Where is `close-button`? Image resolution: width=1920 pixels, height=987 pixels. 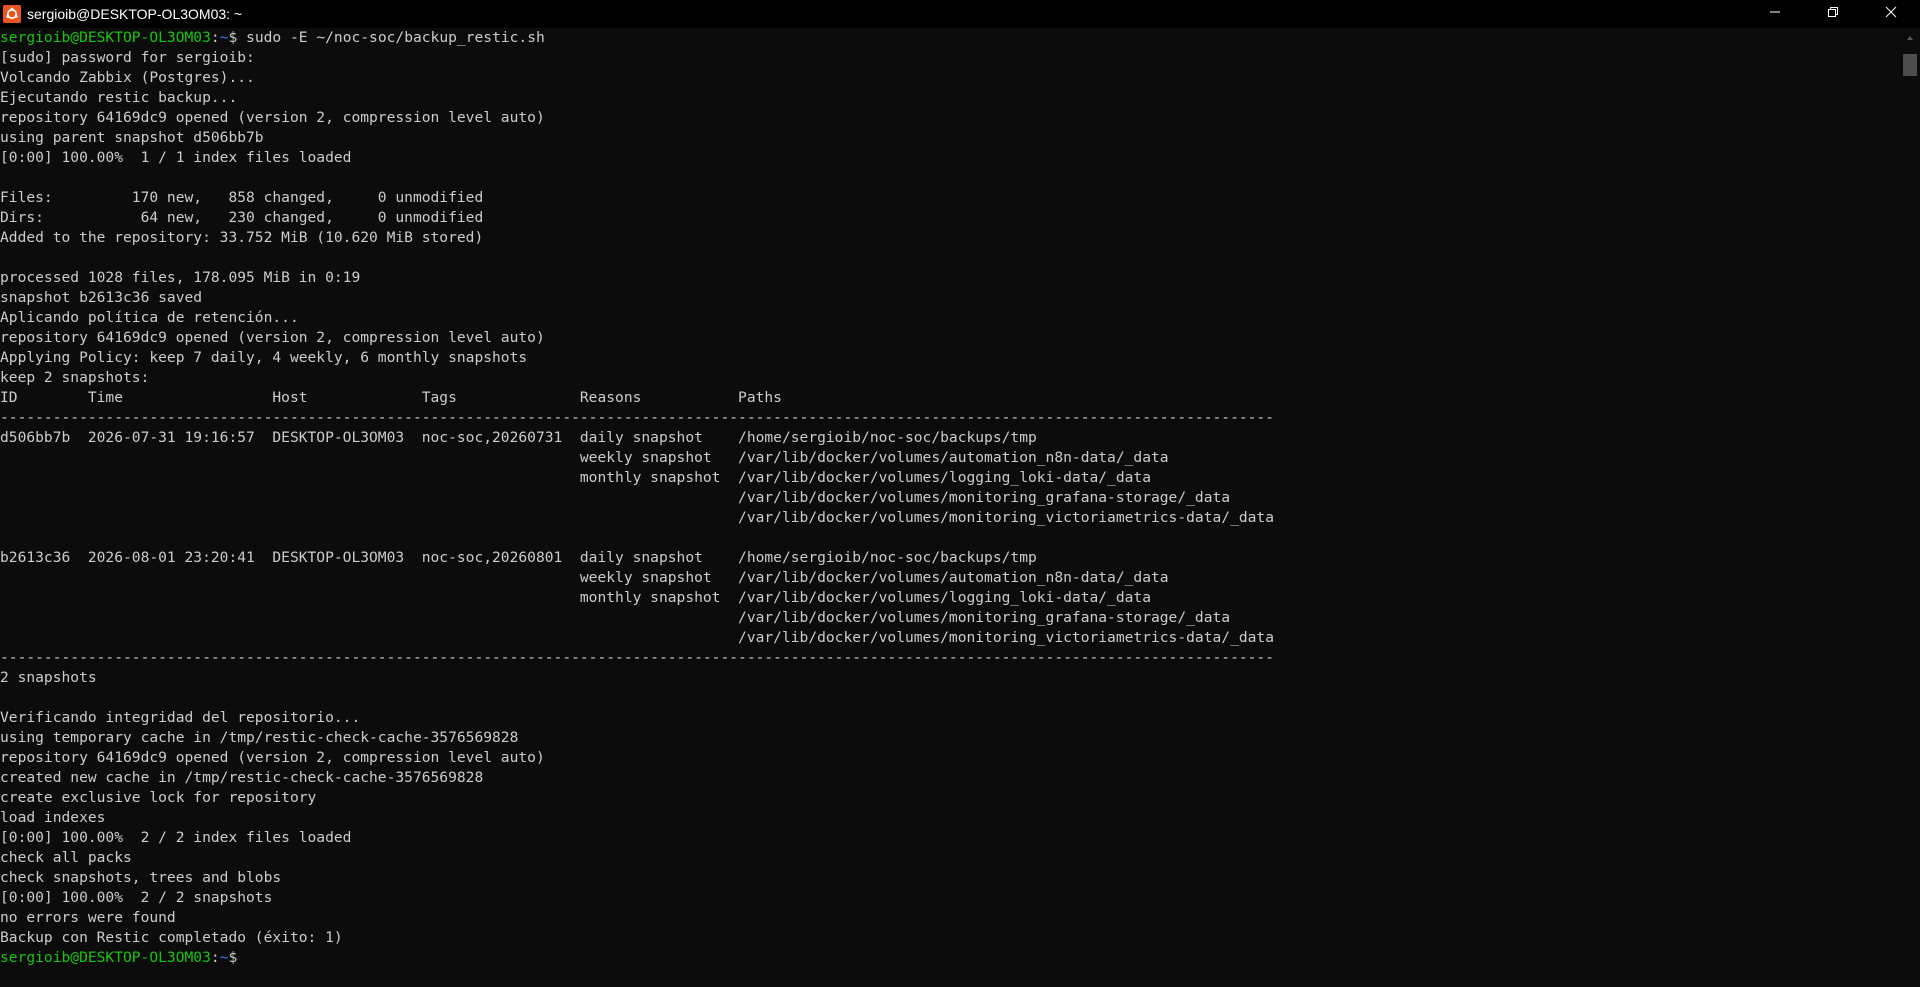 close-button is located at coordinates (1891, 14).